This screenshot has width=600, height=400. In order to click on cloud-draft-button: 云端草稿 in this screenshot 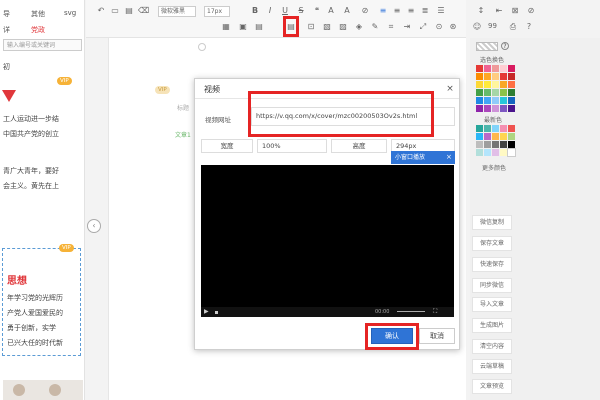, I will do `click(492, 366)`.